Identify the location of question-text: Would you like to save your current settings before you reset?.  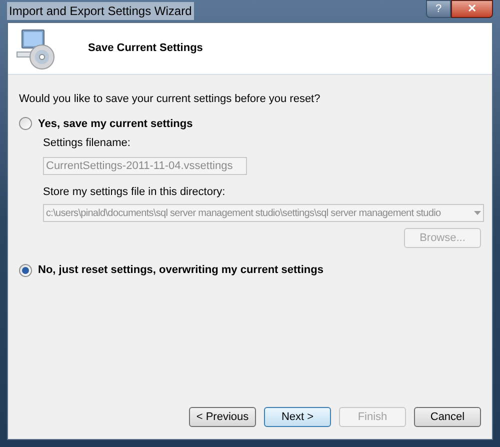
(170, 99).